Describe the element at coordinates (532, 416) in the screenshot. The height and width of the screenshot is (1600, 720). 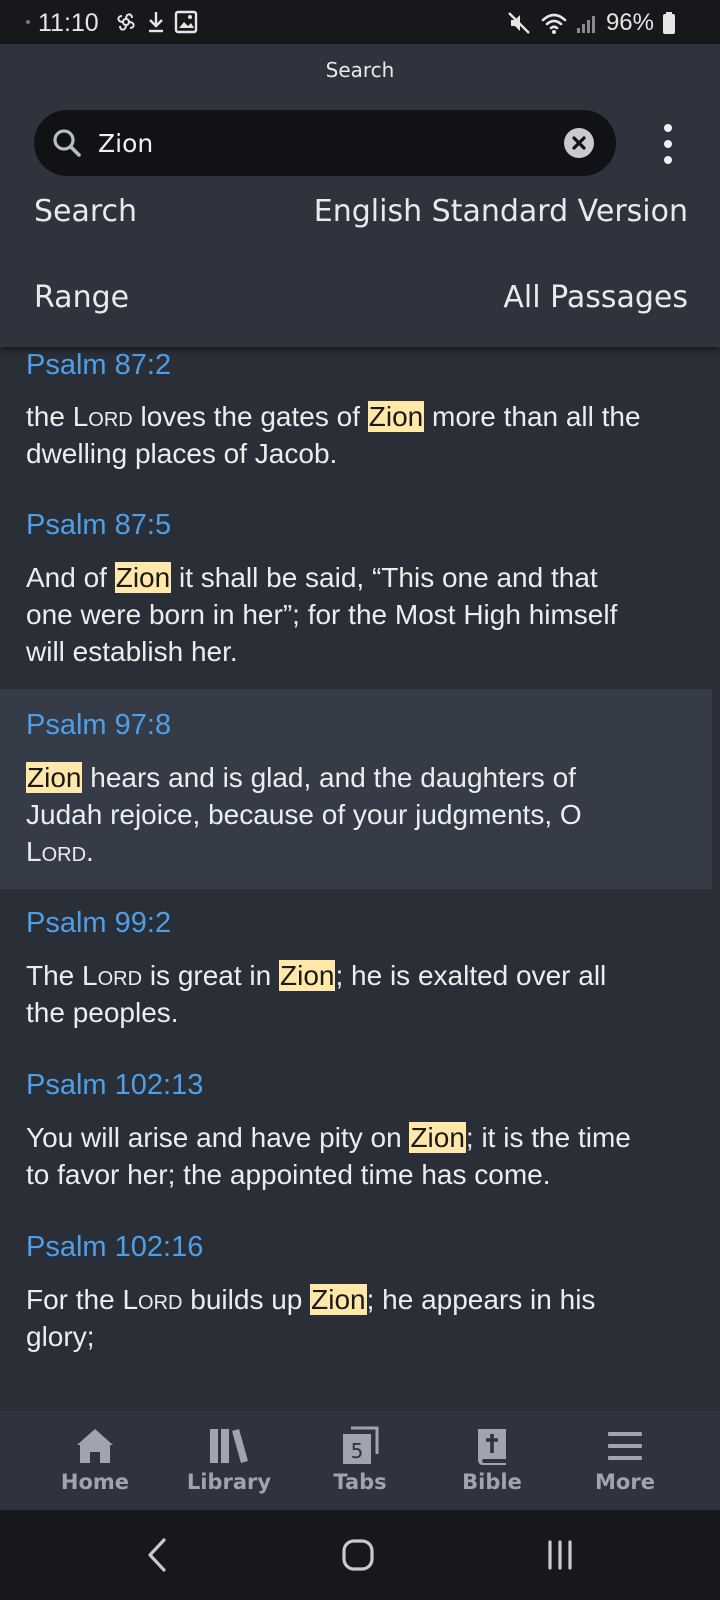
I see `verse-text: more than all the` at that location.